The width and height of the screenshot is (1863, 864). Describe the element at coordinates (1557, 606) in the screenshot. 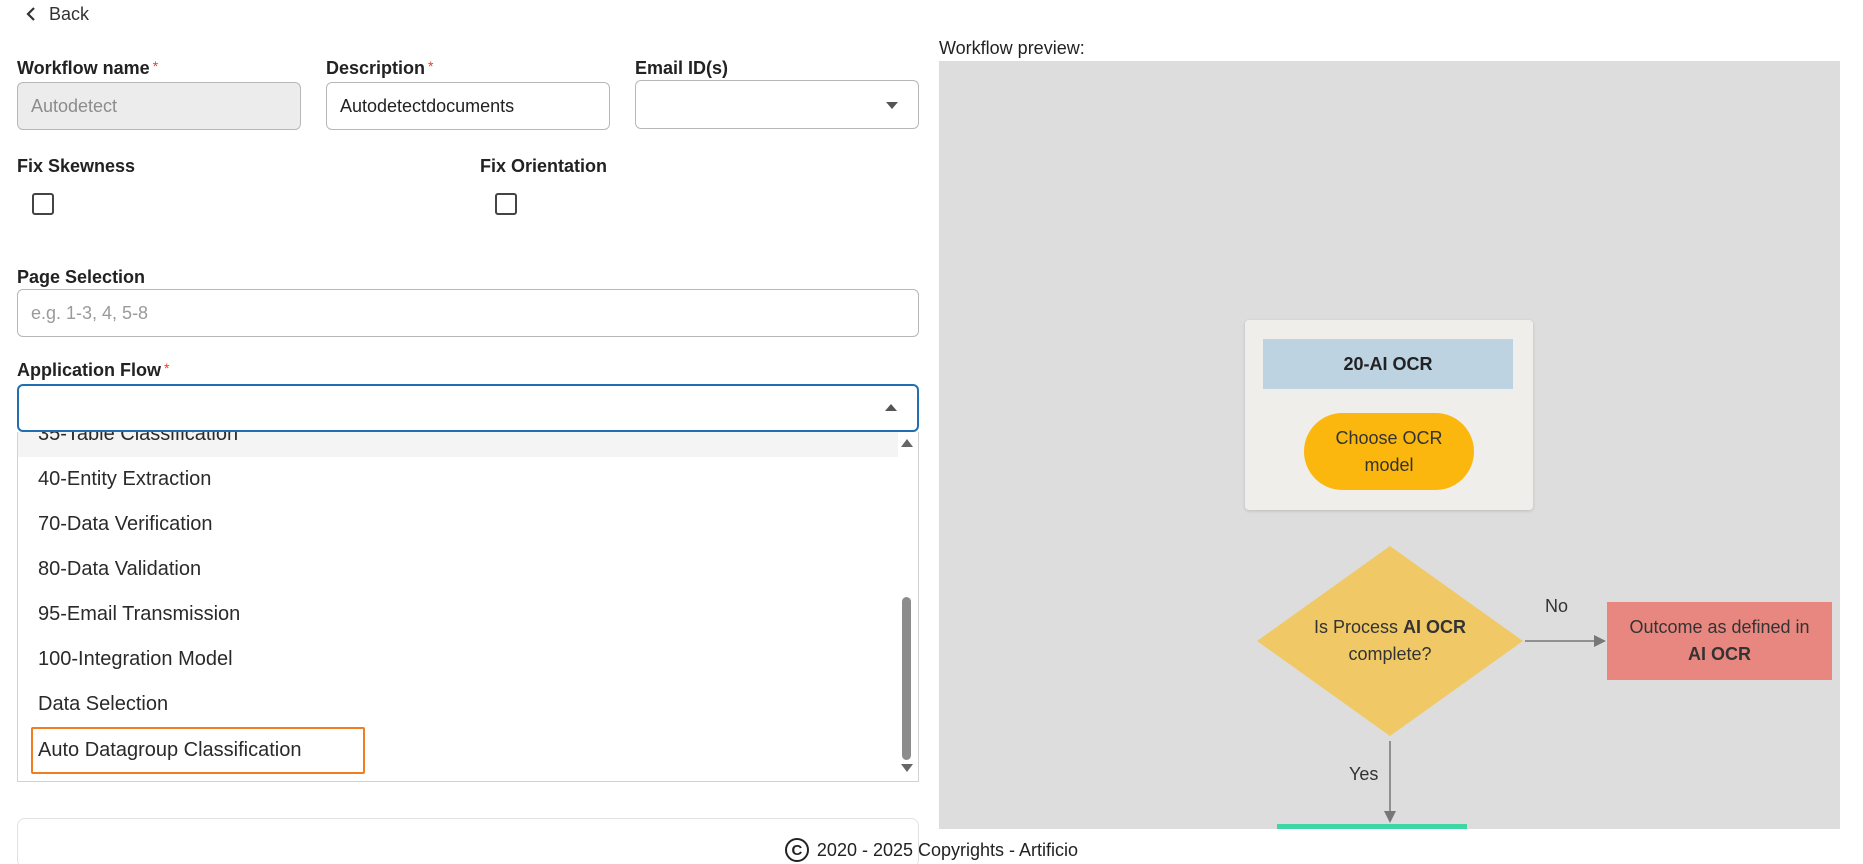

I see `no-label: No` at that location.